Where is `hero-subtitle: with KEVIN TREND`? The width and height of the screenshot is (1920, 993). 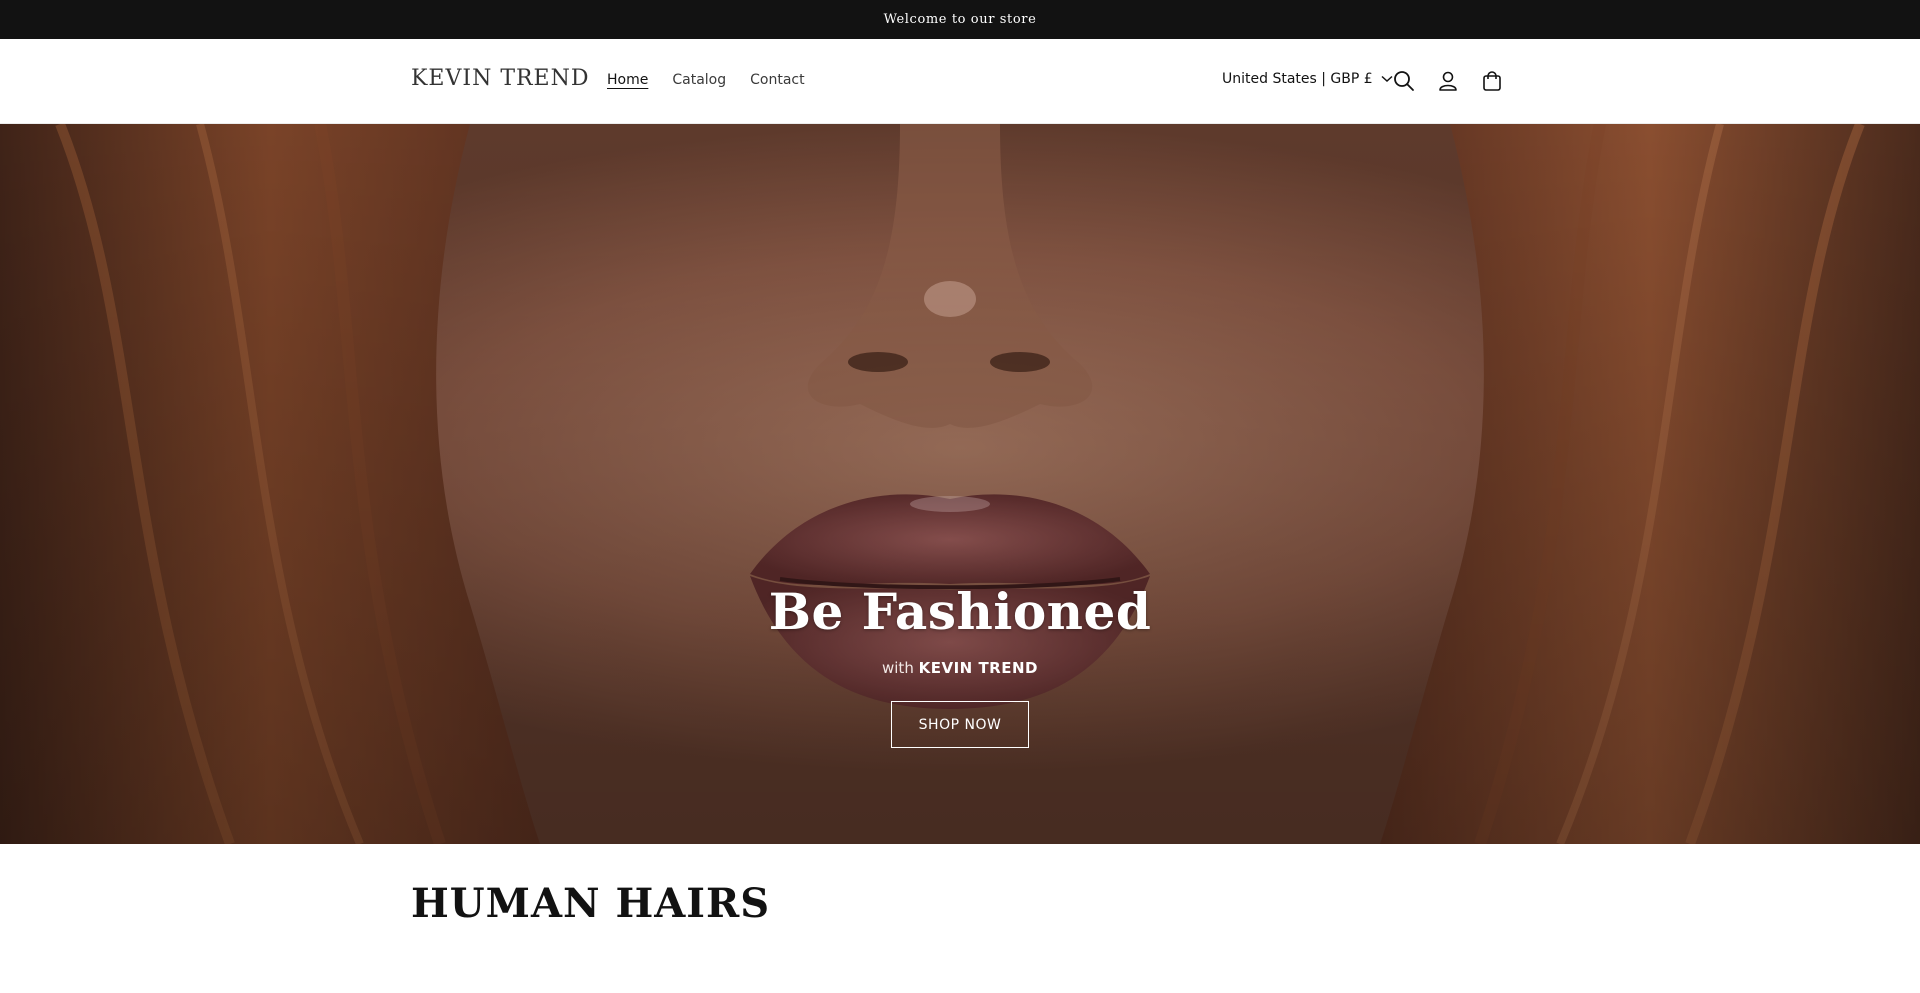 hero-subtitle: with KEVIN TREND is located at coordinates (960, 668).